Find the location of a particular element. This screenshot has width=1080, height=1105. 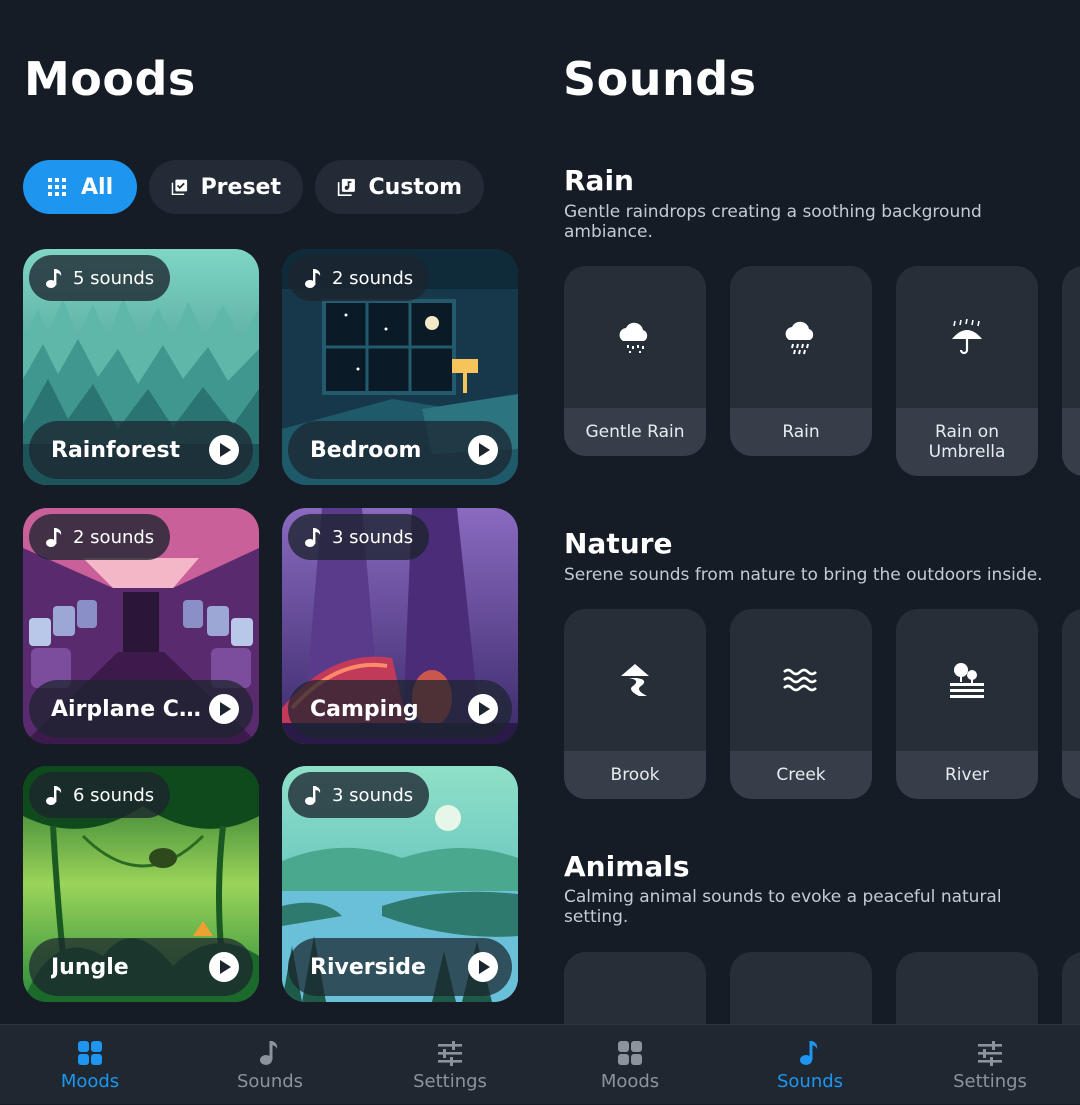

sound-tile-creek: Creek is located at coordinates (801, 704).